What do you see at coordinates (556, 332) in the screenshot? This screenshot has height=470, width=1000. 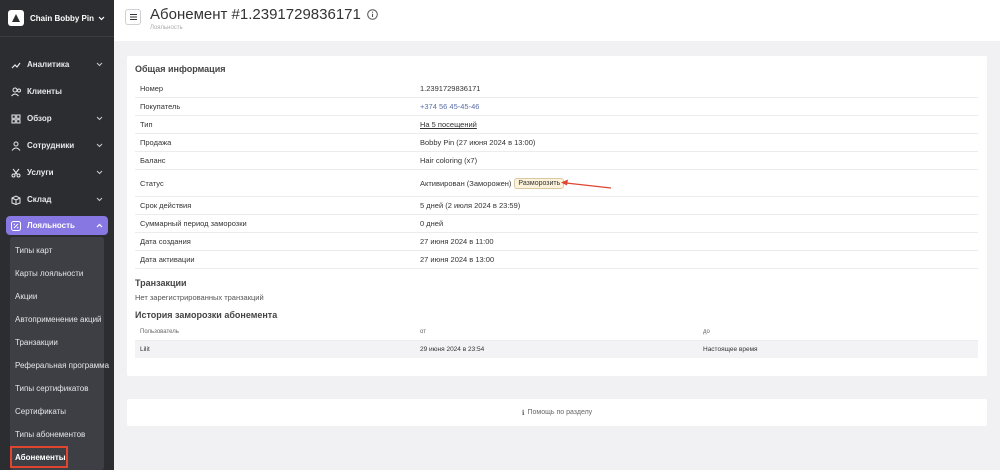 I see `freeze-history-header: Пользователь от до` at bounding box center [556, 332].